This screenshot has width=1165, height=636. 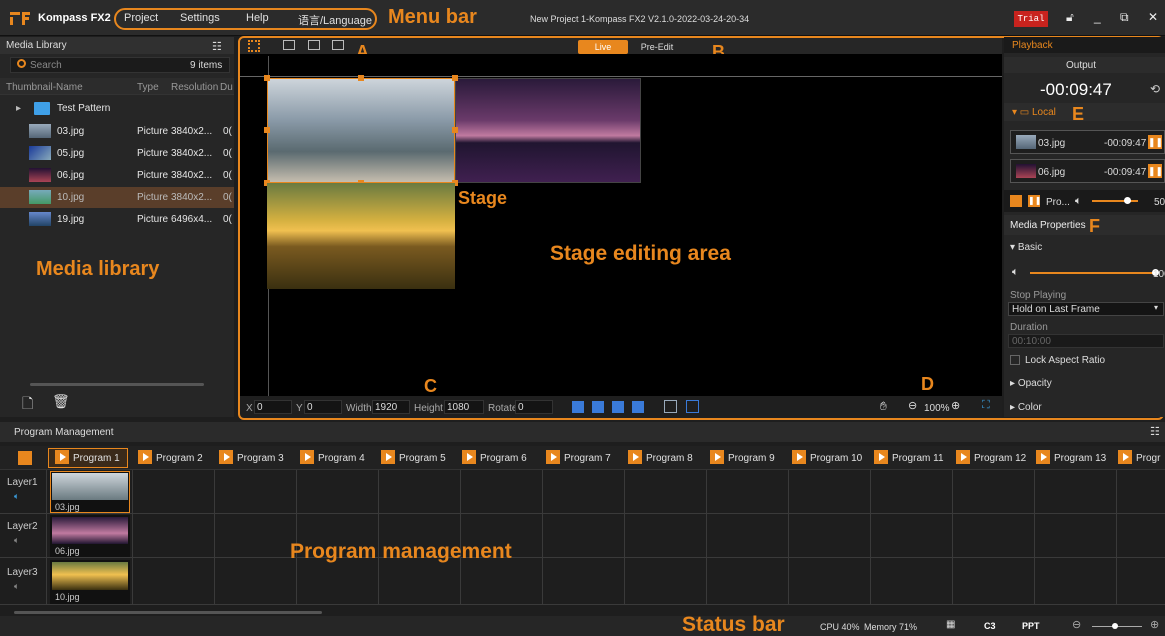 I want to click on program-tab: Progr, so click(x=1141, y=459).